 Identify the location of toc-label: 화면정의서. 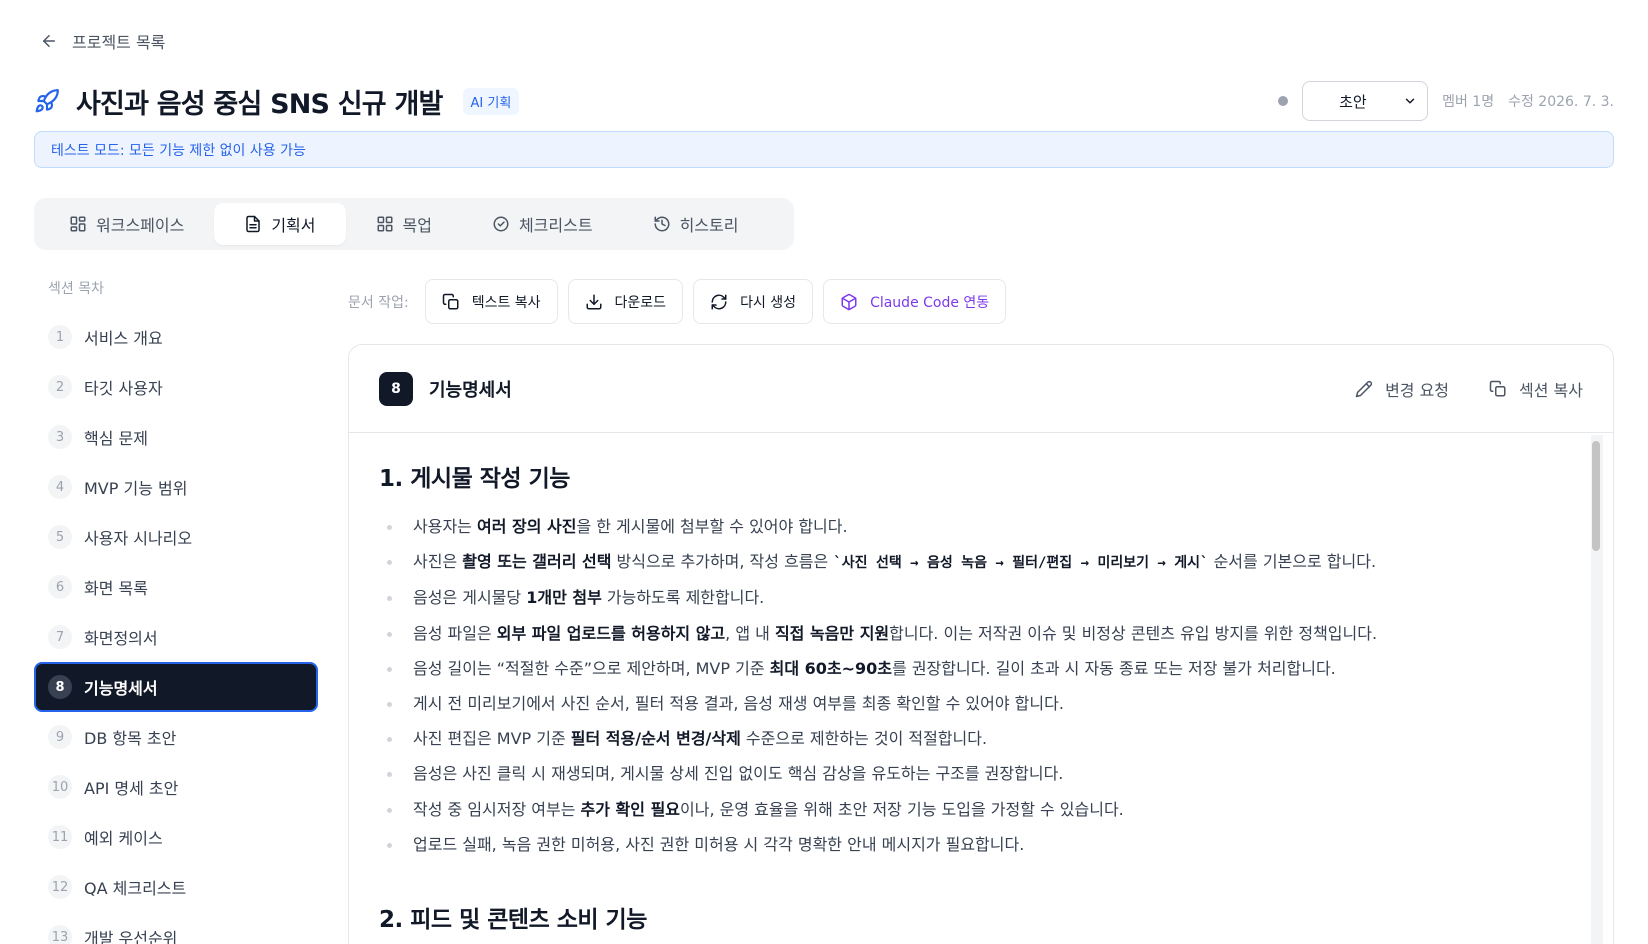
(121, 638).